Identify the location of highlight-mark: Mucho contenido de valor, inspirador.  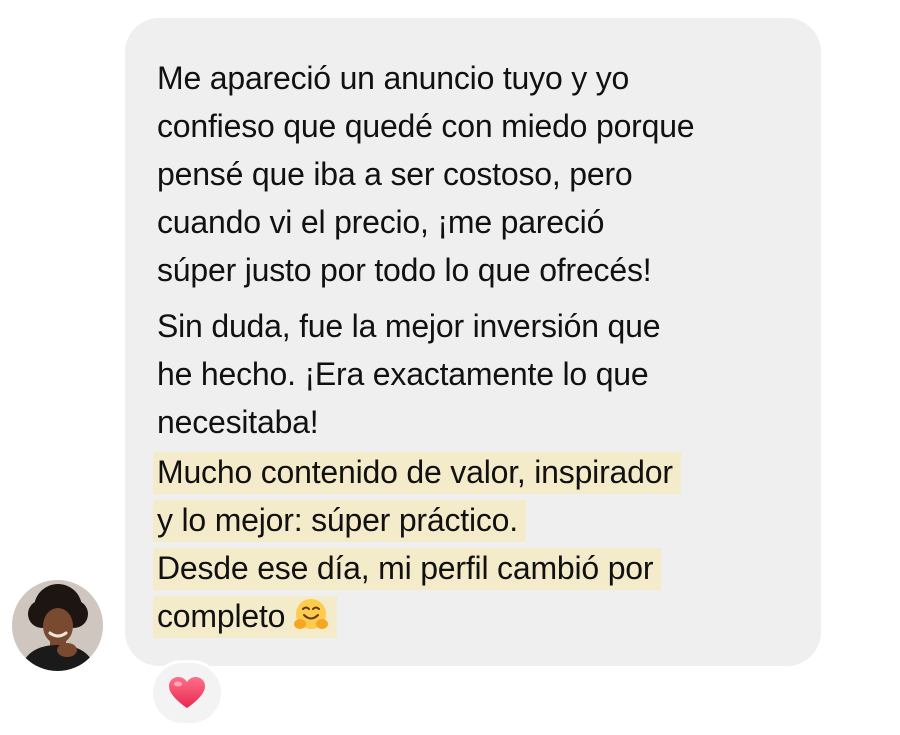
(417, 473).